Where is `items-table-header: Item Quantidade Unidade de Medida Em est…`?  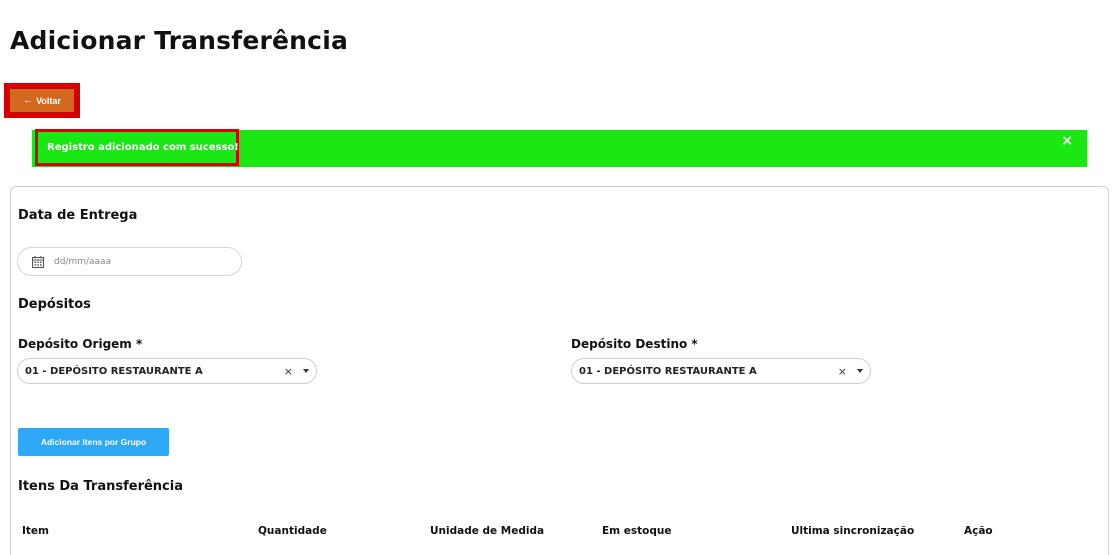 items-table-header: Item Quantidade Unidade de Medida Em est… is located at coordinates (559, 532).